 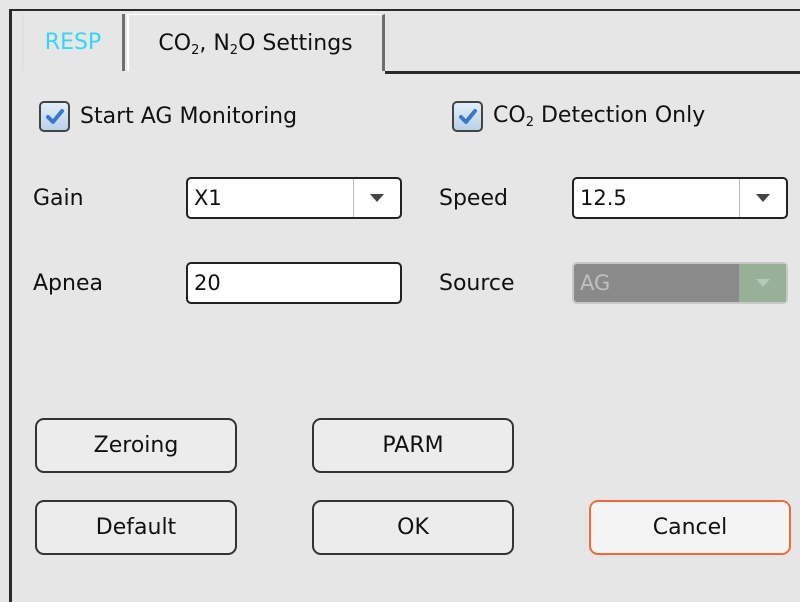 I want to click on tab-co2-n2o-settings: CO2, N2O Settings, so click(x=256, y=42).